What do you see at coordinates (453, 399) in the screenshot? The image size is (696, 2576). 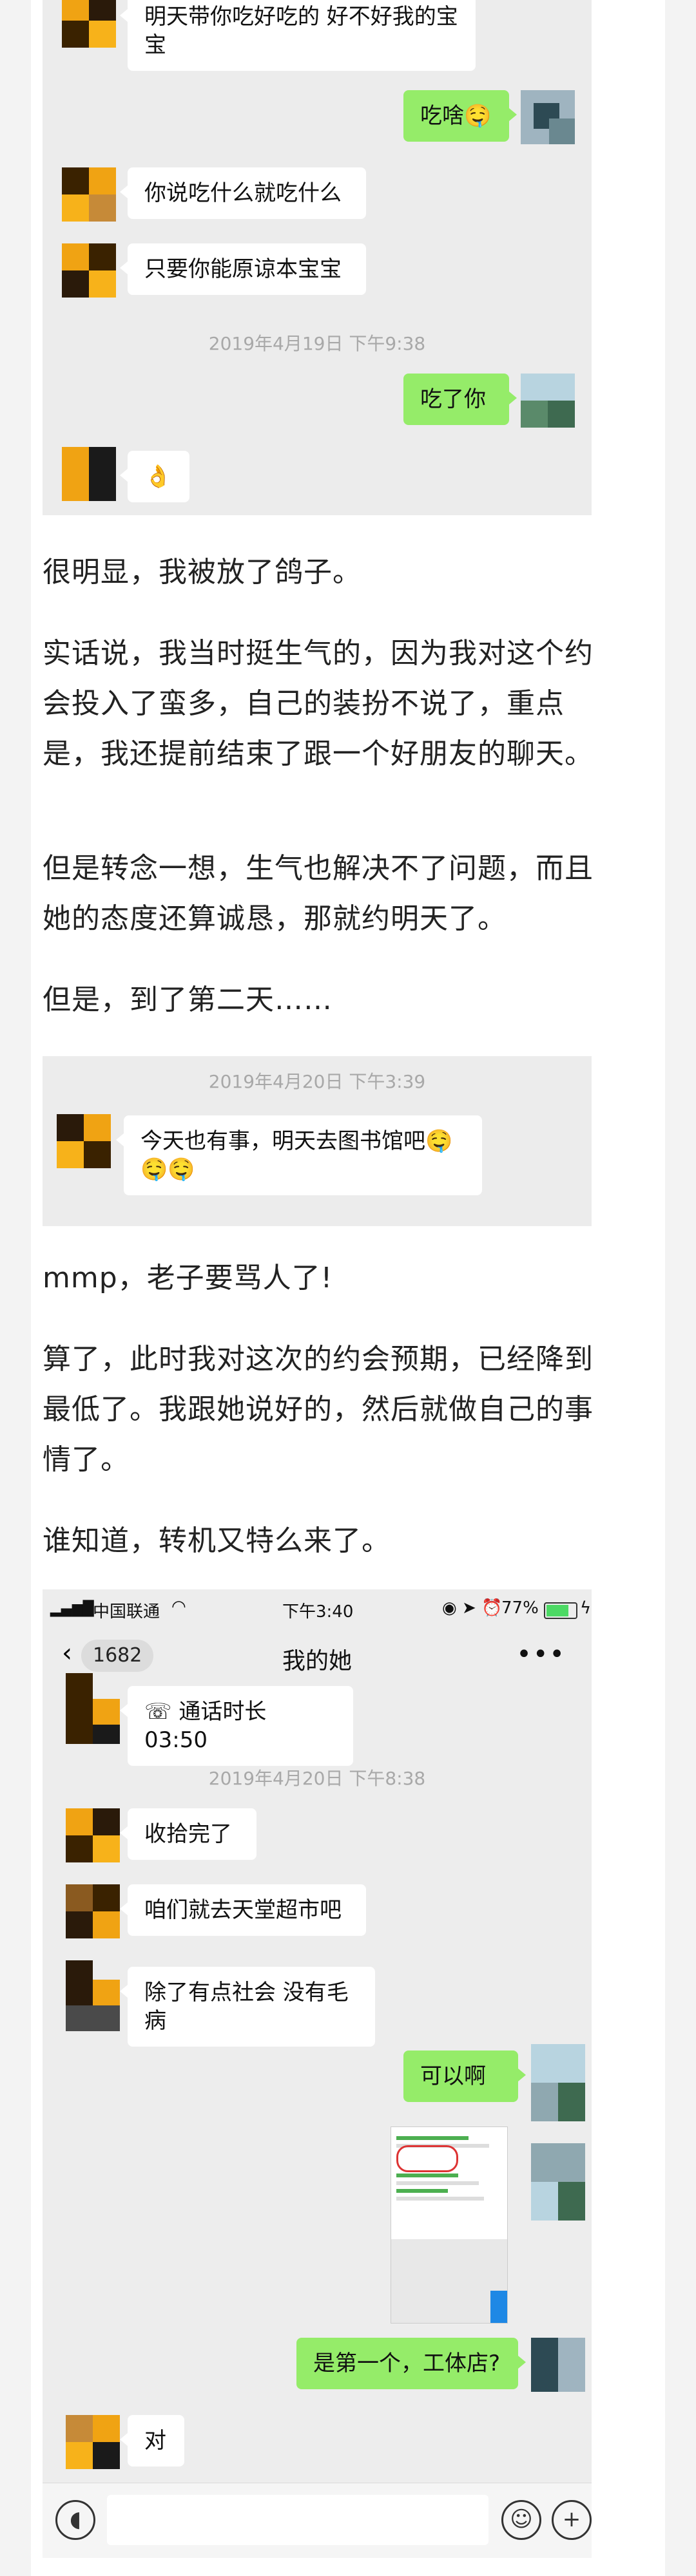 I see `message-text: 吃了你` at bounding box center [453, 399].